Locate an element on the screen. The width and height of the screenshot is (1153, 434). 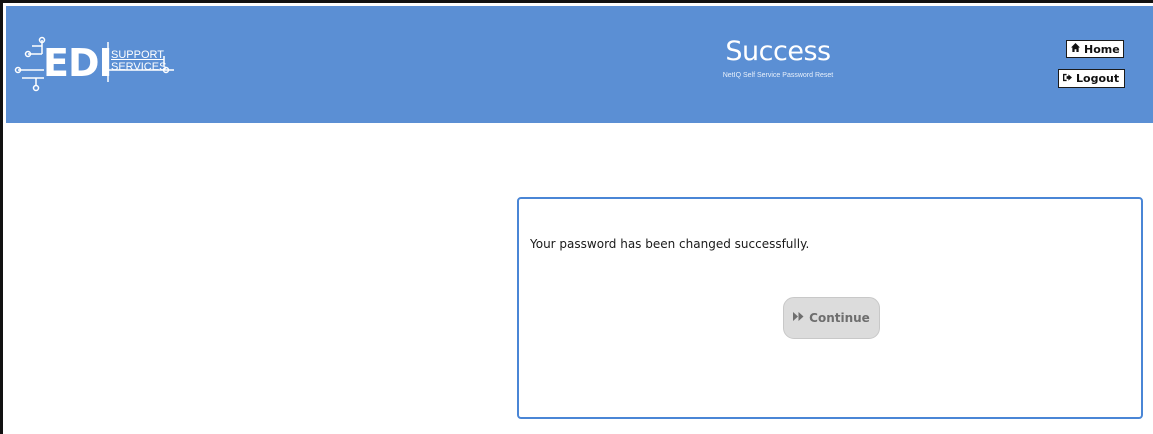
home-label: Home is located at coordinates (1102, 49).